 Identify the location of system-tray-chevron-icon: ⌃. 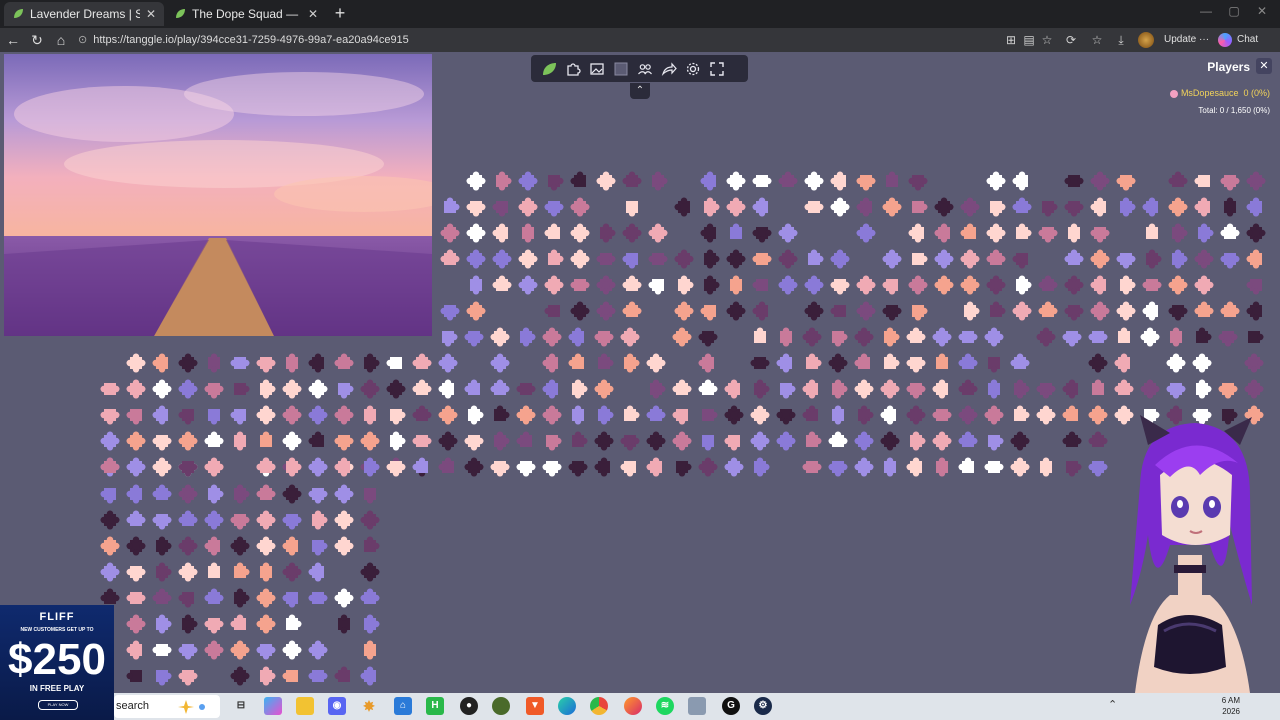
(1112, 704).